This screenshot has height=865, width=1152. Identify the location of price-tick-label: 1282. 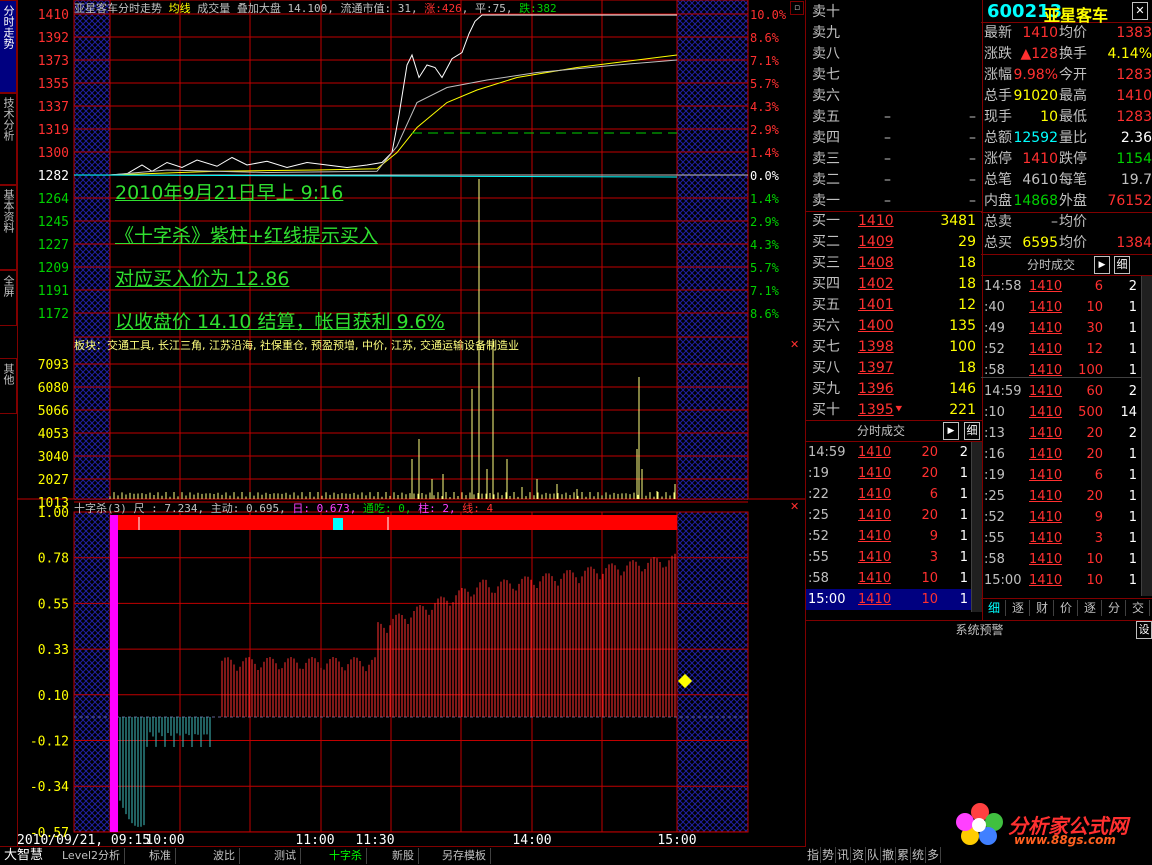
(53, 176).